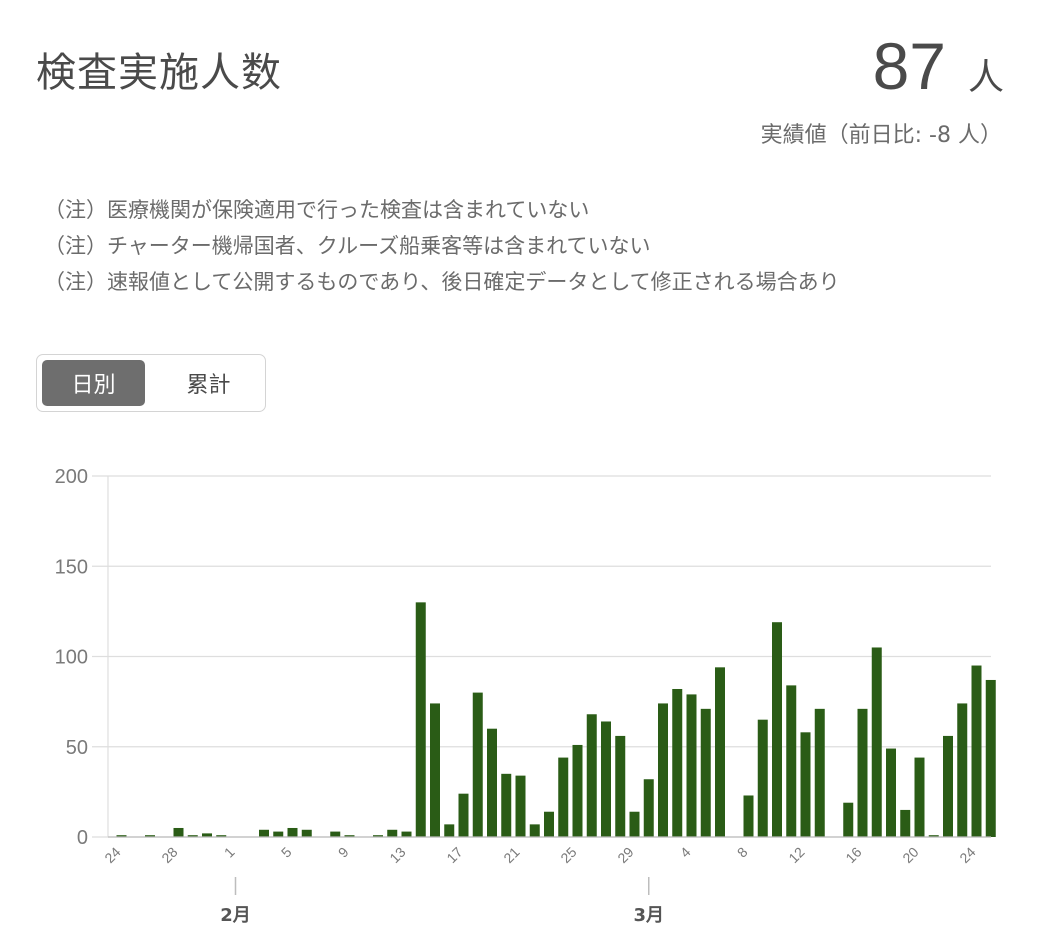 This screenshot has height=936, width=1042. I want to click on x-tick-label: 12, so click(796, 855).